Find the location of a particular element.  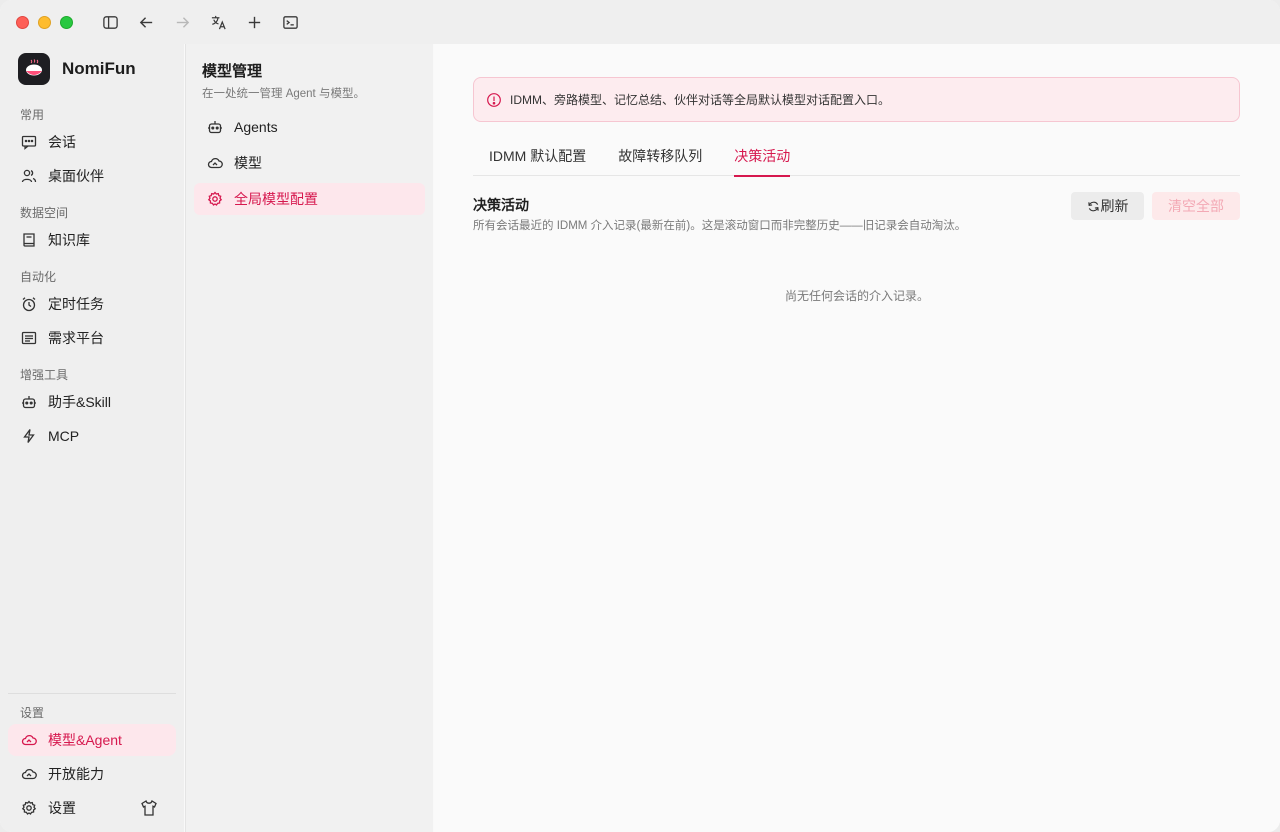

sidebar-item-settings: 设置 is located at coordinates (92, 808).